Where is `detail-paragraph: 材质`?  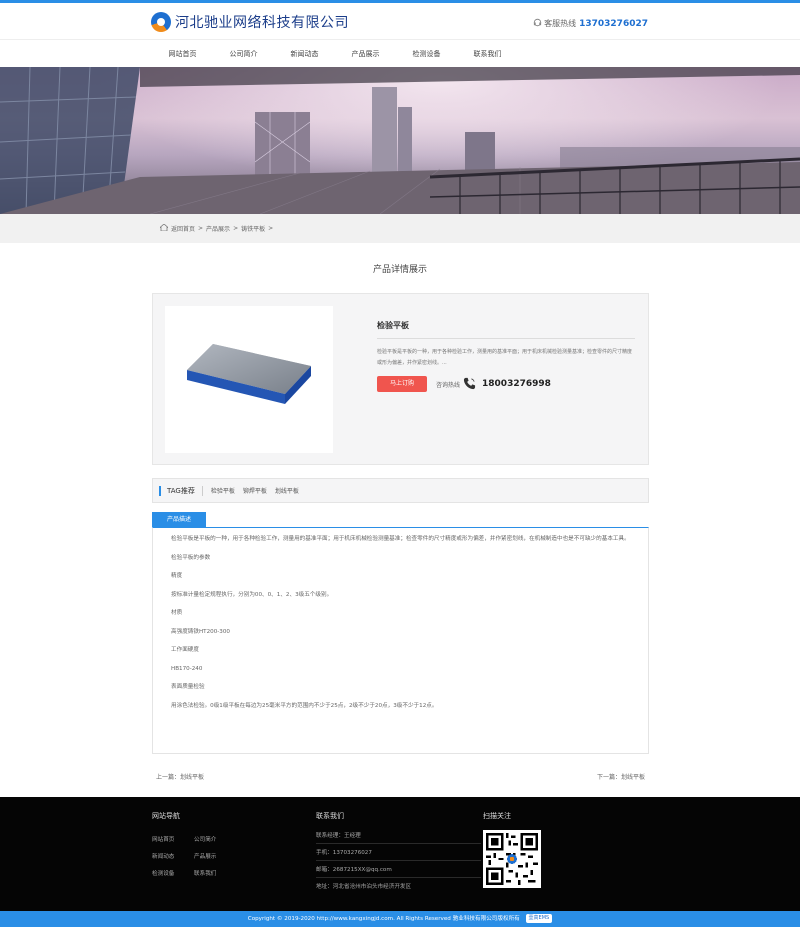 detail-paragraph: 材质 is located at coordinates (177, 613).